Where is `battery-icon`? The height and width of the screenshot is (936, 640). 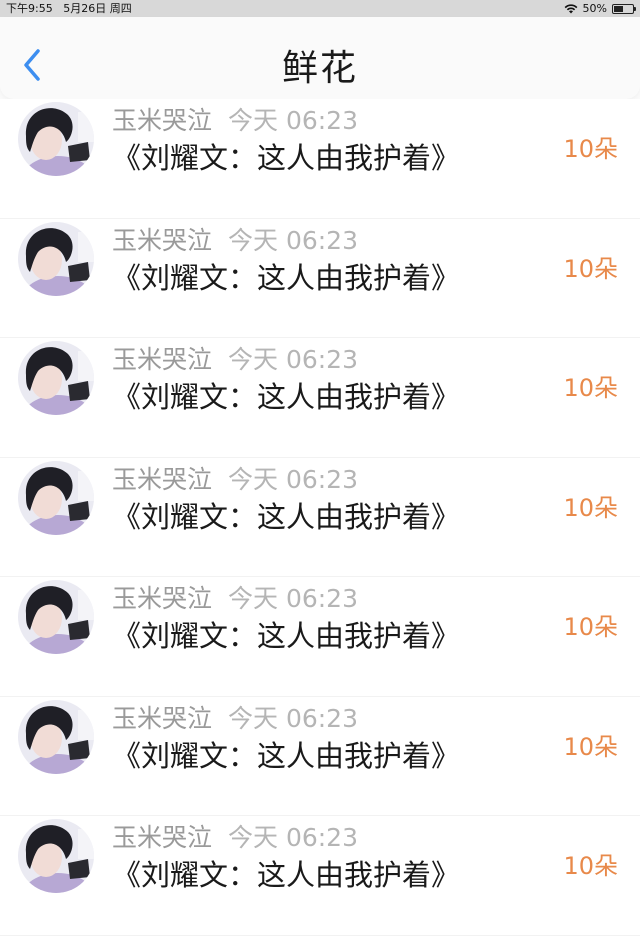 battery-icon is located at coordinates (624, 8).